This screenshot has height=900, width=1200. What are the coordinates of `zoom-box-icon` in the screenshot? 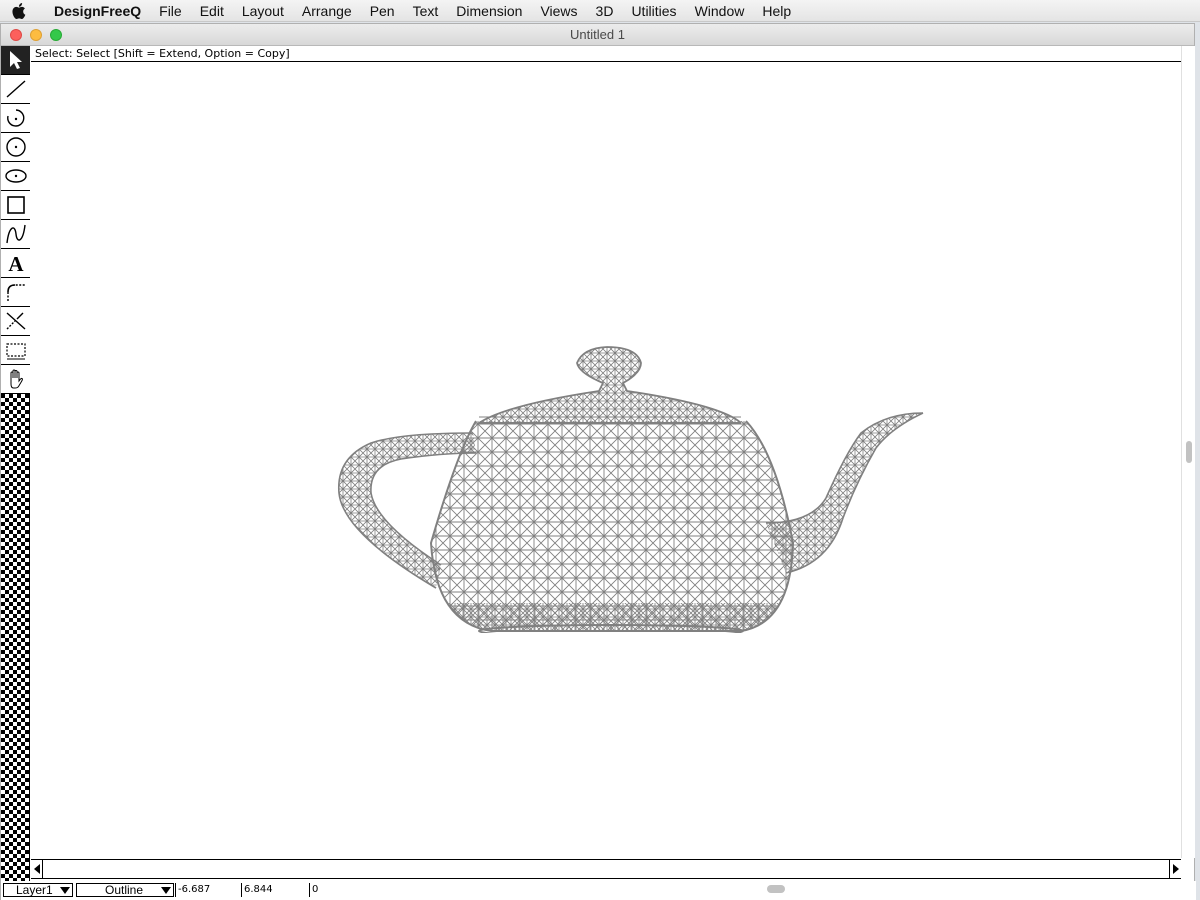 It's located at (15, 351).